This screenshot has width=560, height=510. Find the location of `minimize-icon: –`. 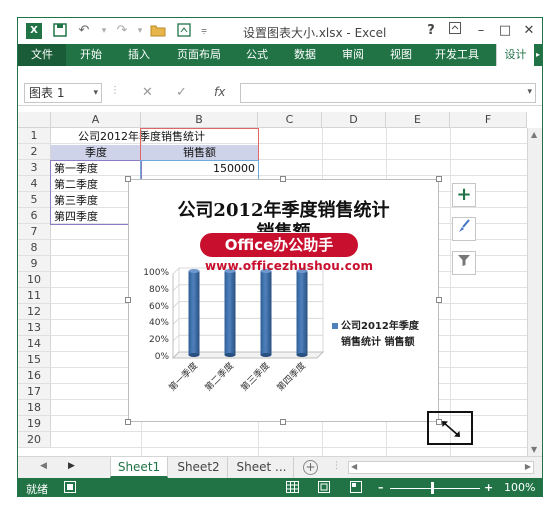

minimize-icon: – is located at coordinates (481, 31).